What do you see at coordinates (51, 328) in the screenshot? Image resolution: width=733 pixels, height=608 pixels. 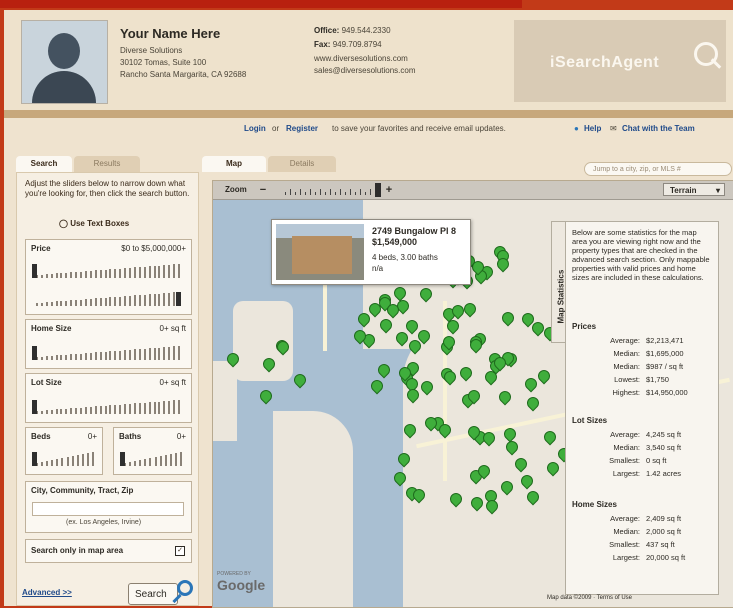 I see `home-size-label: Home Size` at bounding box center [51, 328].